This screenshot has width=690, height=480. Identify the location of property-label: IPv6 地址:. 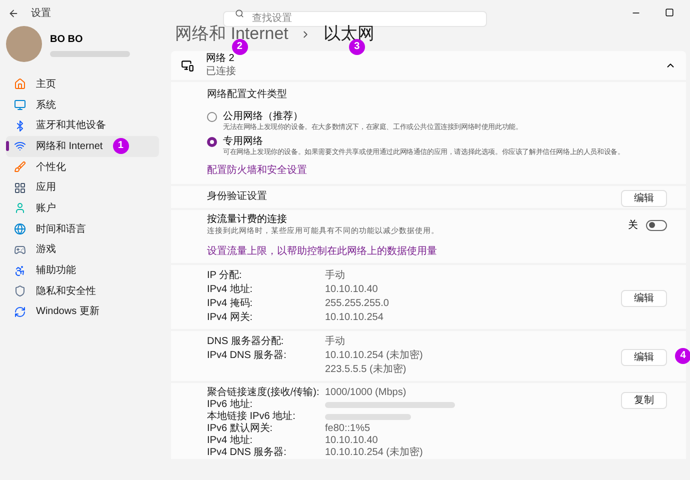
(230, 404).